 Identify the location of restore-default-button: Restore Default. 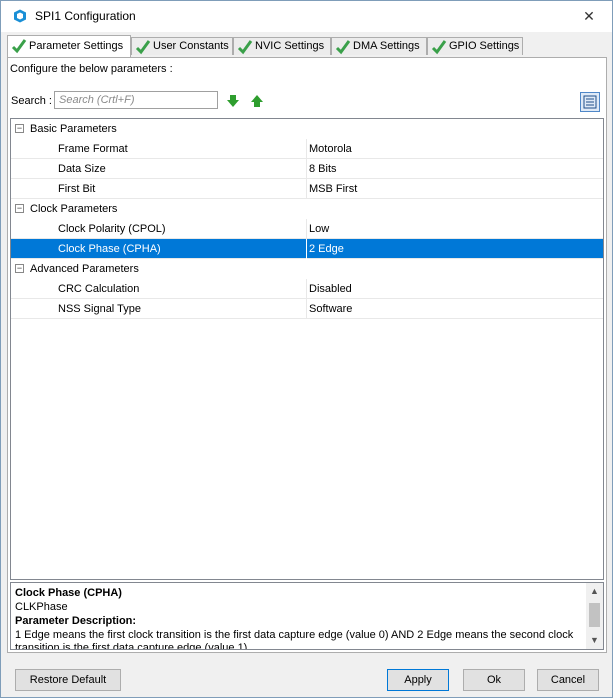
(68, 680).